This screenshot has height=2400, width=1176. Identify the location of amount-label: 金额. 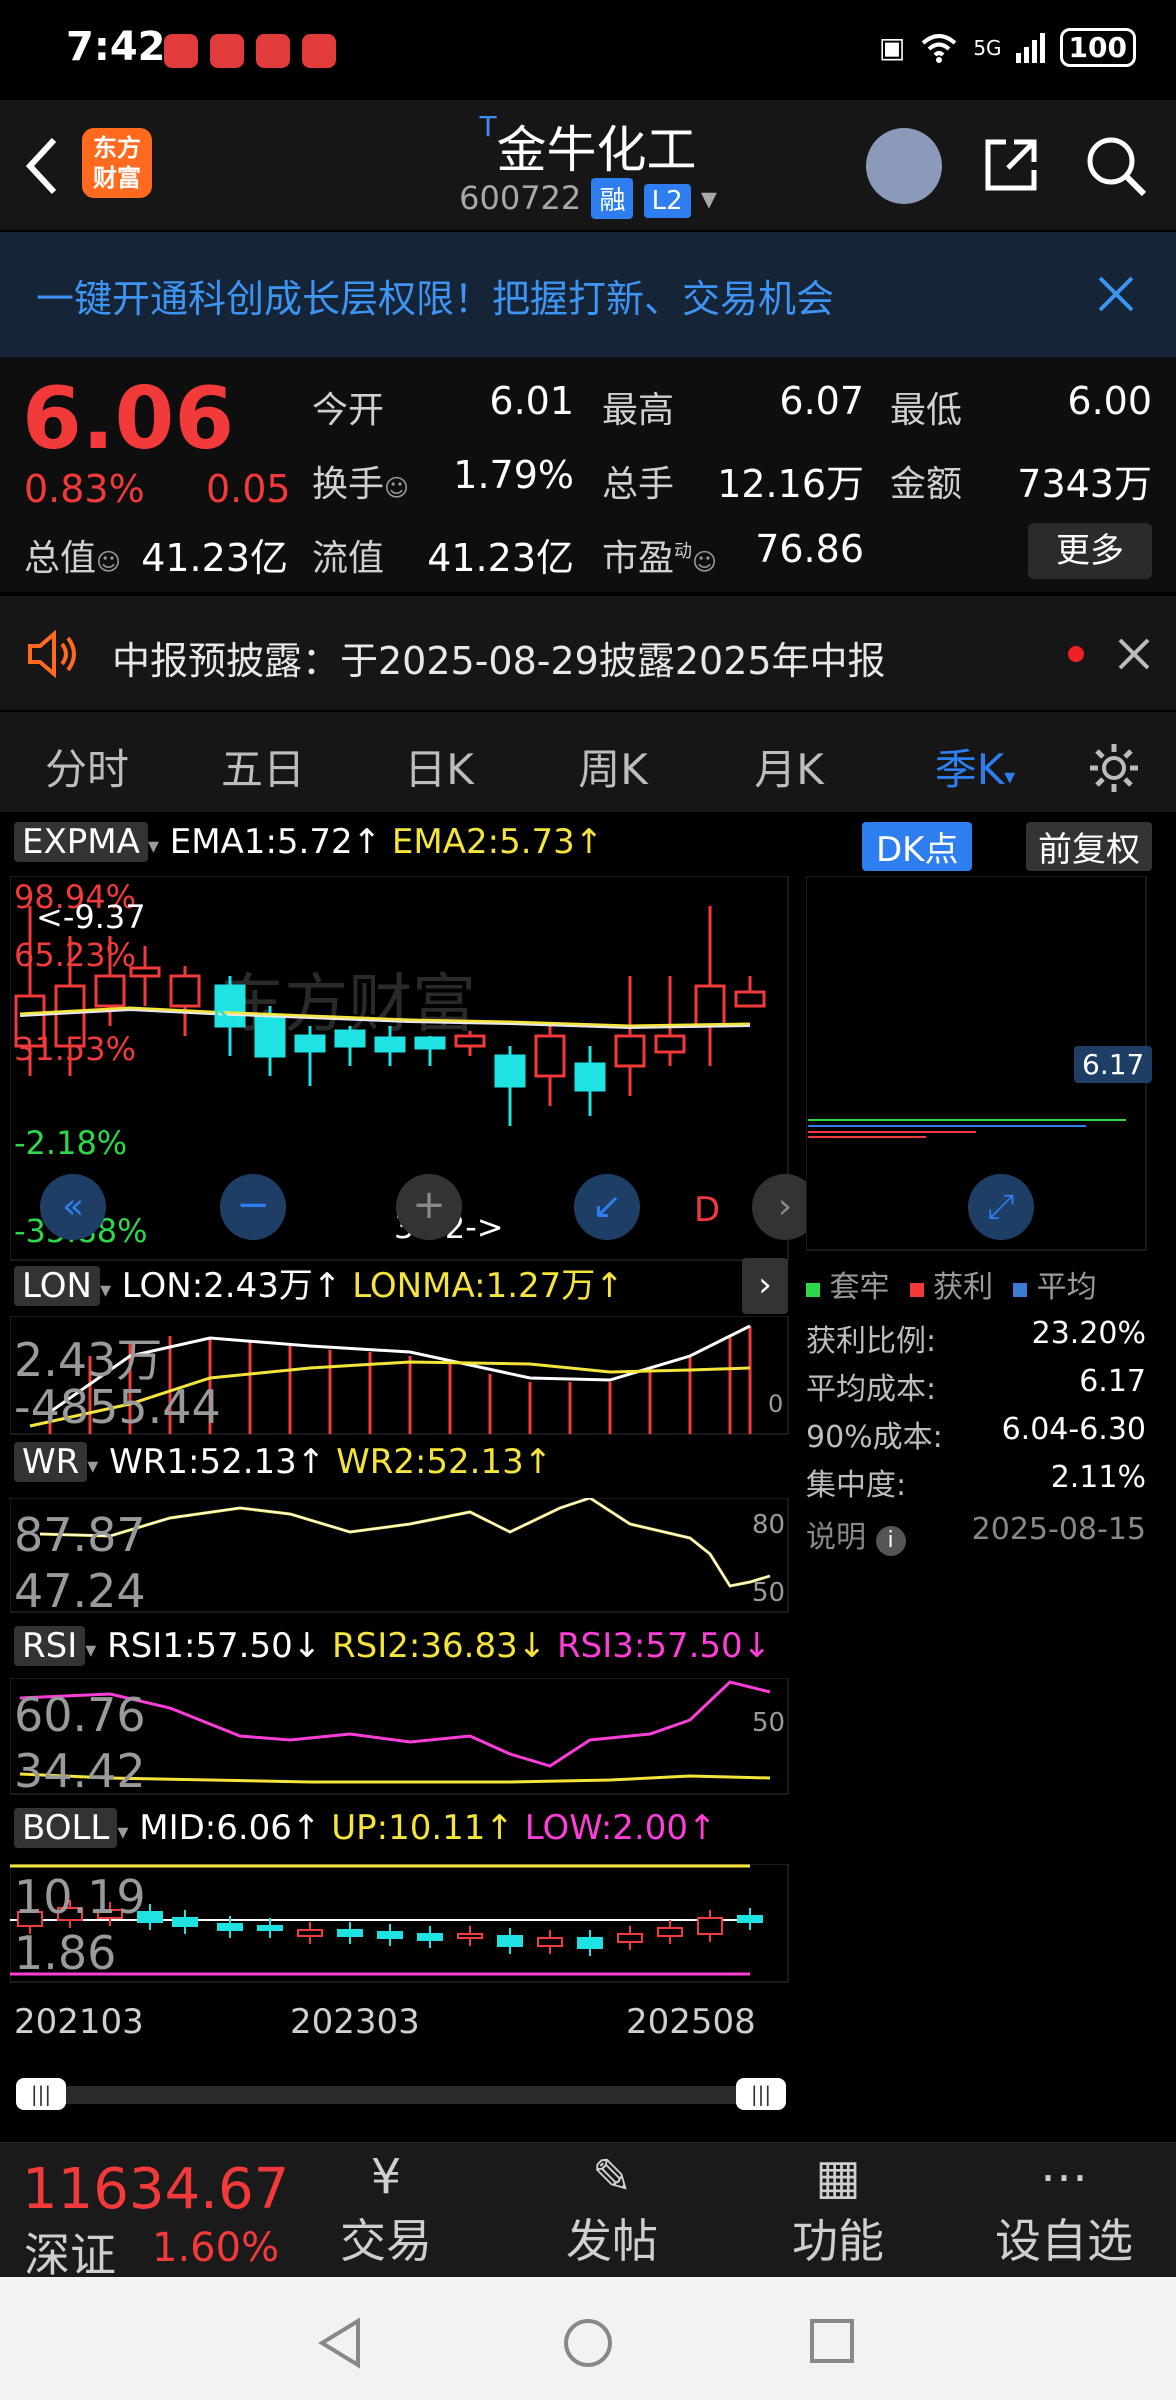
(926, 484).